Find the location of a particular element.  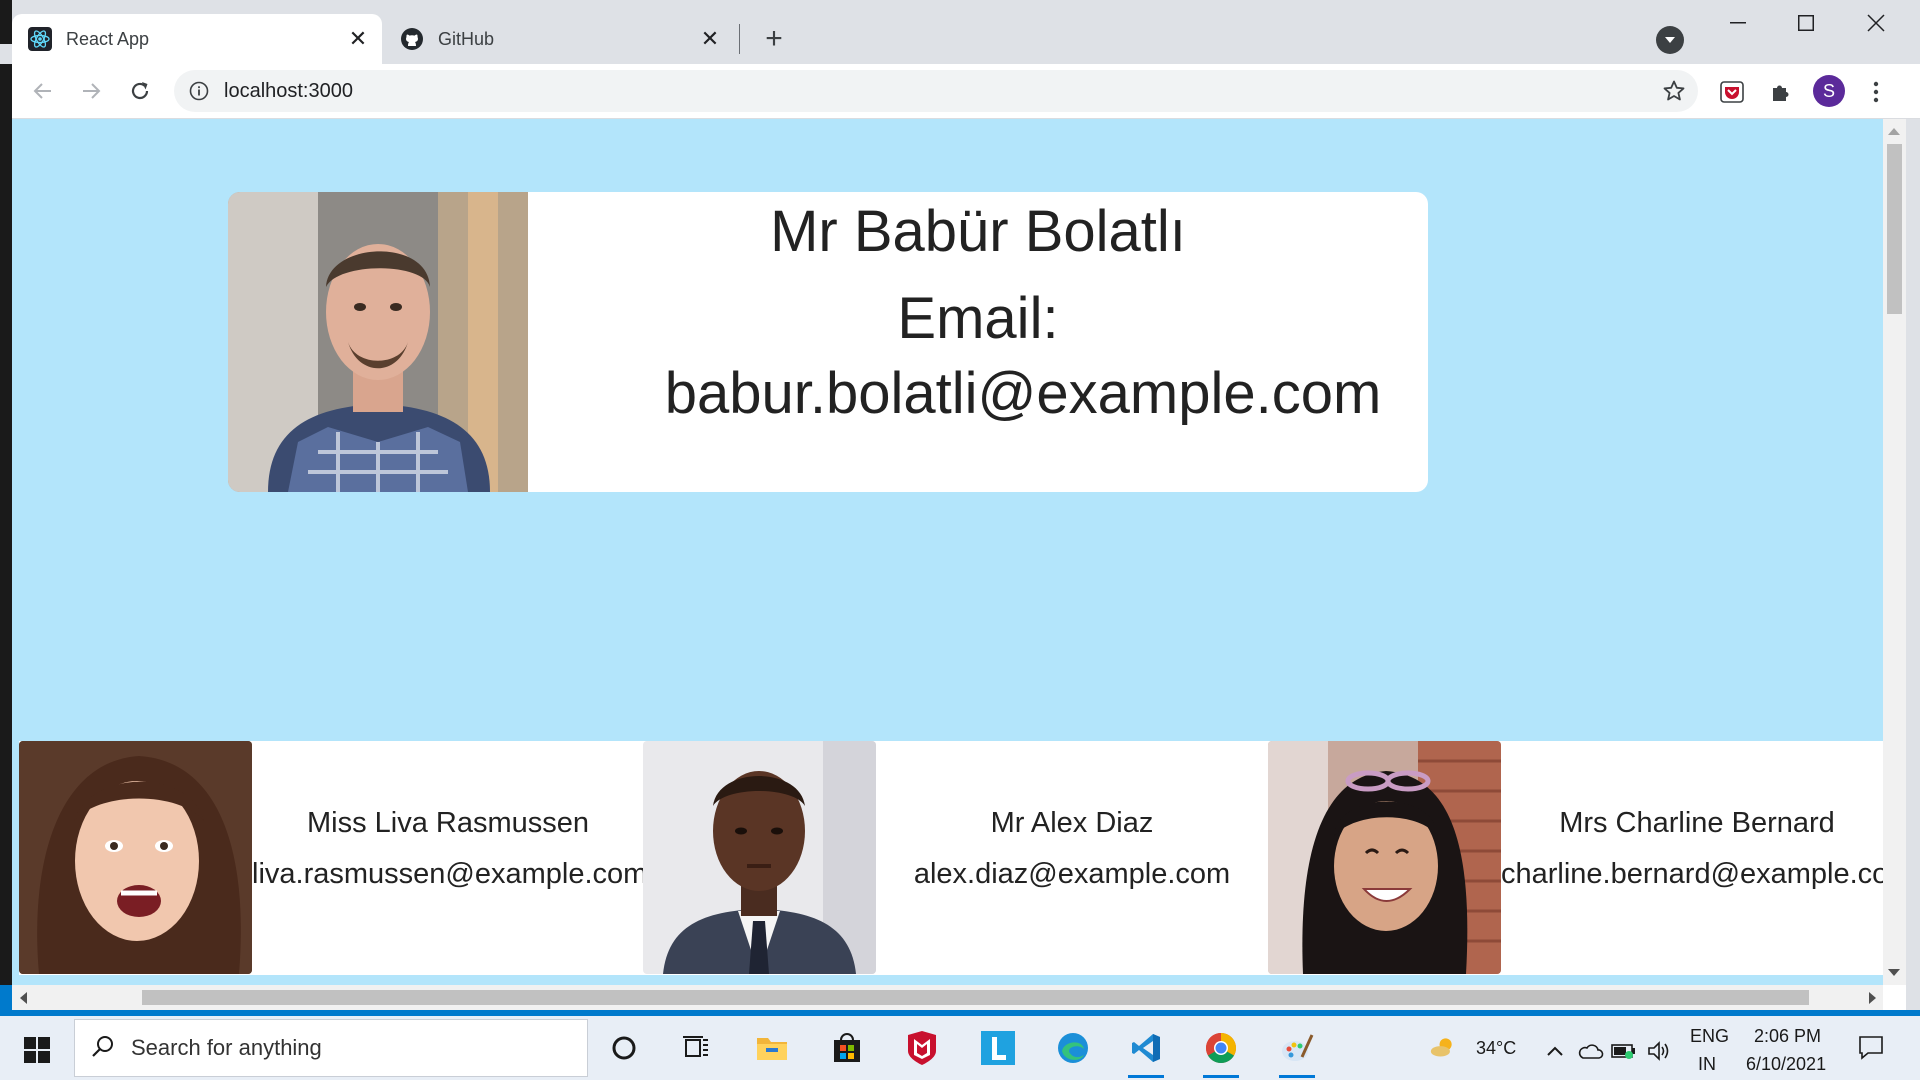

l-app-icon is located at coordinates (998, 1048).